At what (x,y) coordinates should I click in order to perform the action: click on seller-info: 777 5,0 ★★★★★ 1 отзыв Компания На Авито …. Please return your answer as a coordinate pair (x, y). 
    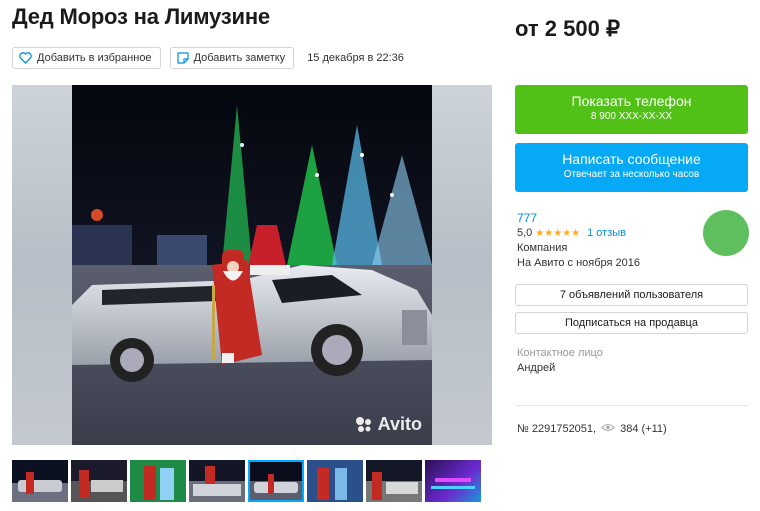
    Looking at the image, I should click on (578, 241).